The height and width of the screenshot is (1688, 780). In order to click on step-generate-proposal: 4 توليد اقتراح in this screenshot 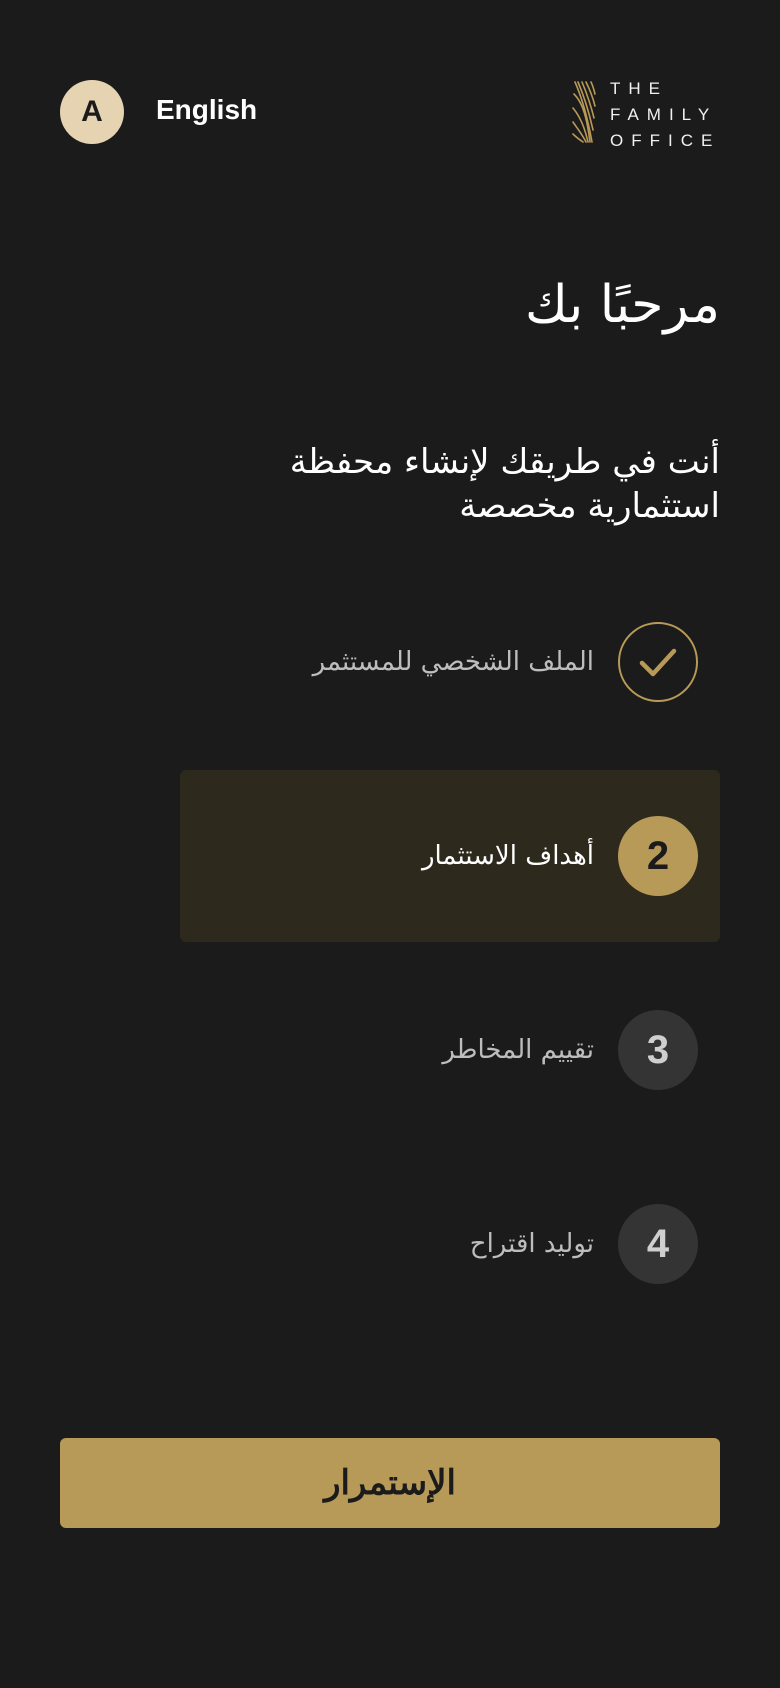, I will do `click(450, 1244)`.